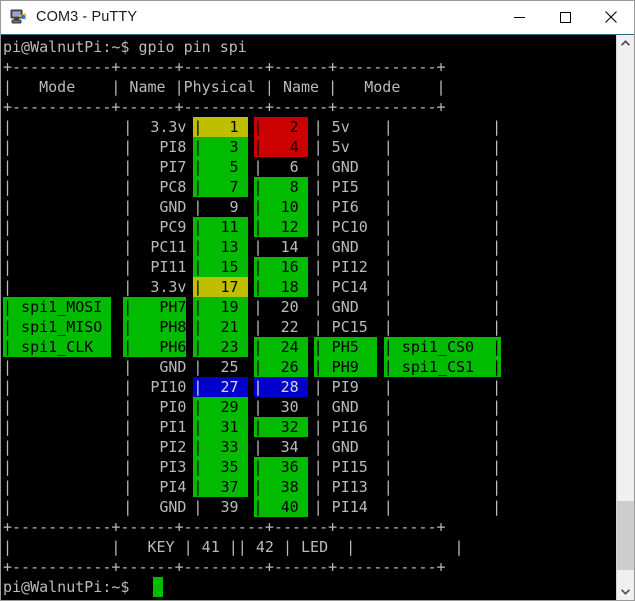 The image size is (635, 601). Describe the element at coordinates (345, 187) in the screenshot. I see `name-right-cell: | PI5` at that location.